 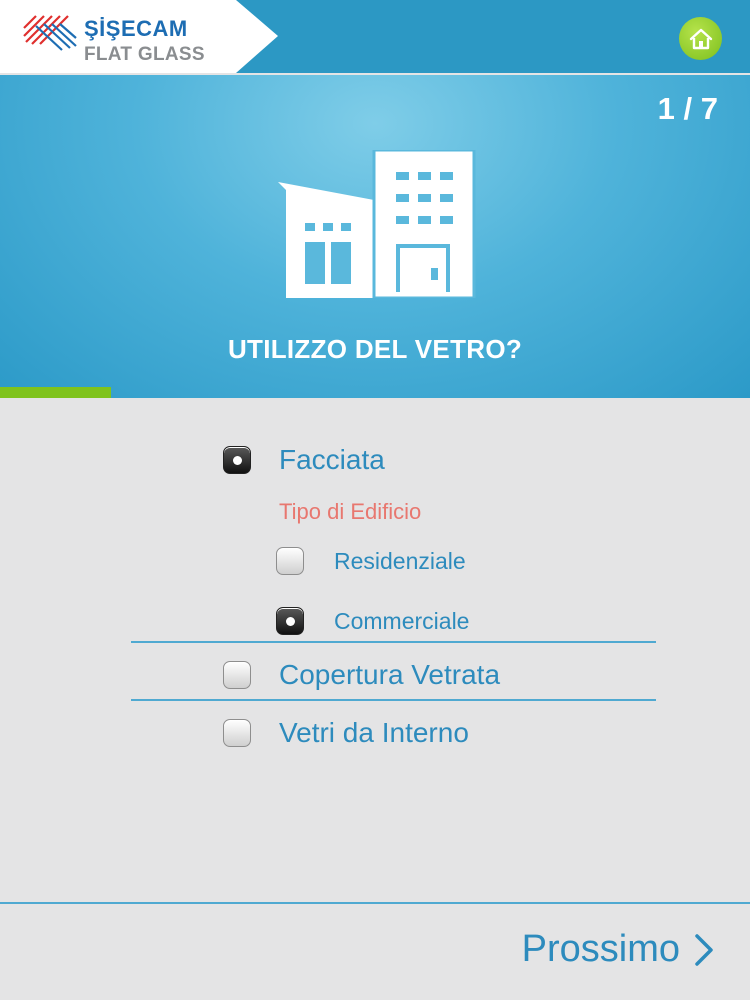 I want to click on option-residenziale: Residenziale, so click(x=371, y=561).